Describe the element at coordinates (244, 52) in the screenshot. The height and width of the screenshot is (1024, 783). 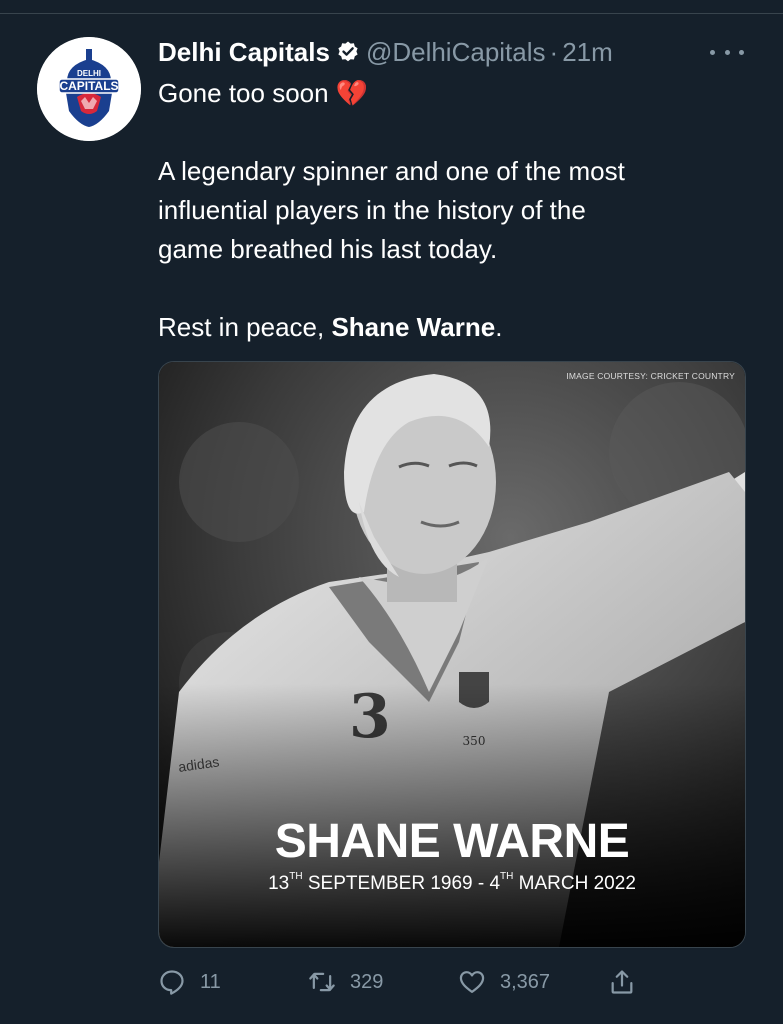
I see `display-name: Delhi Capitals` at that location.